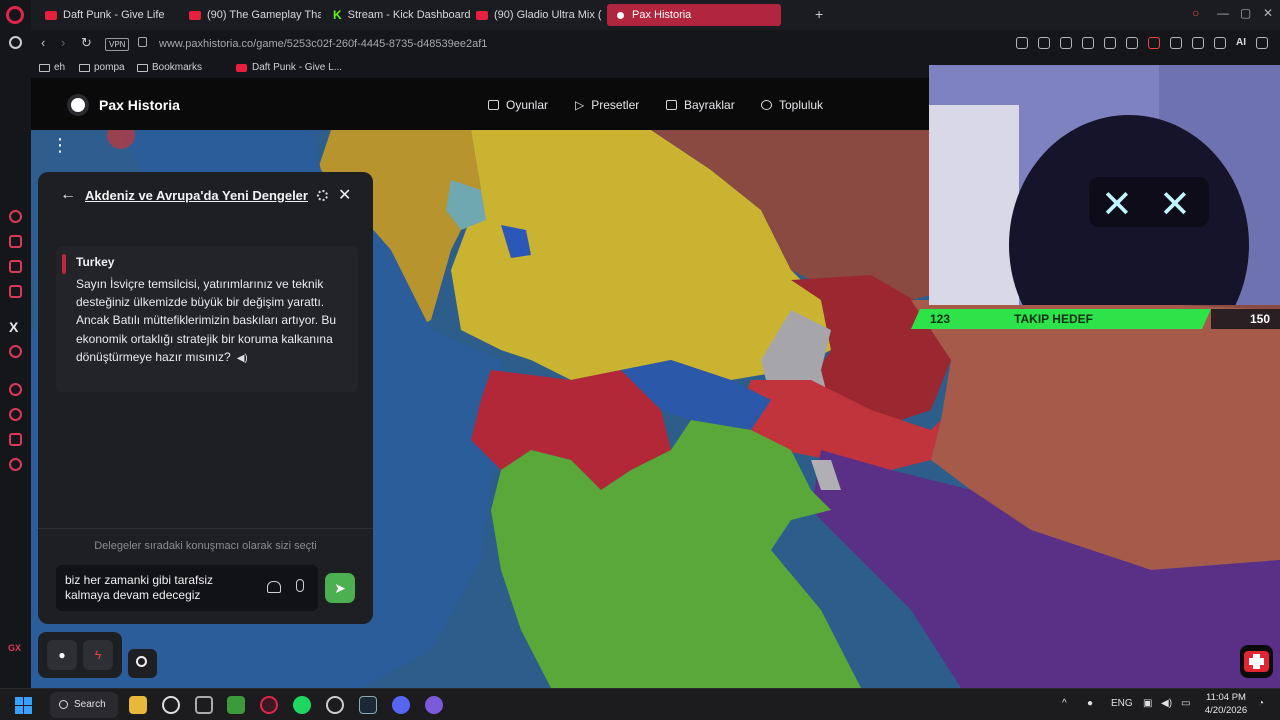 This screenshot has height=720, width=1280. I want to click on close-icon: ✕, so click(344, 195).